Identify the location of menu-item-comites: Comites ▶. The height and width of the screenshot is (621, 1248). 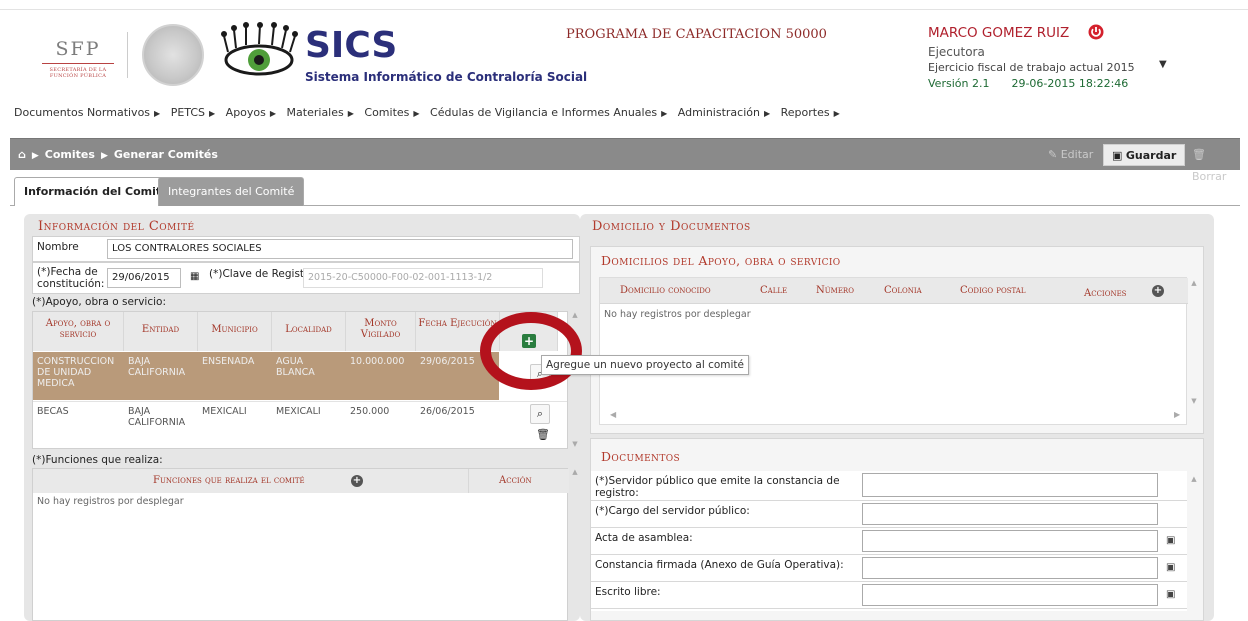
(391, 112).